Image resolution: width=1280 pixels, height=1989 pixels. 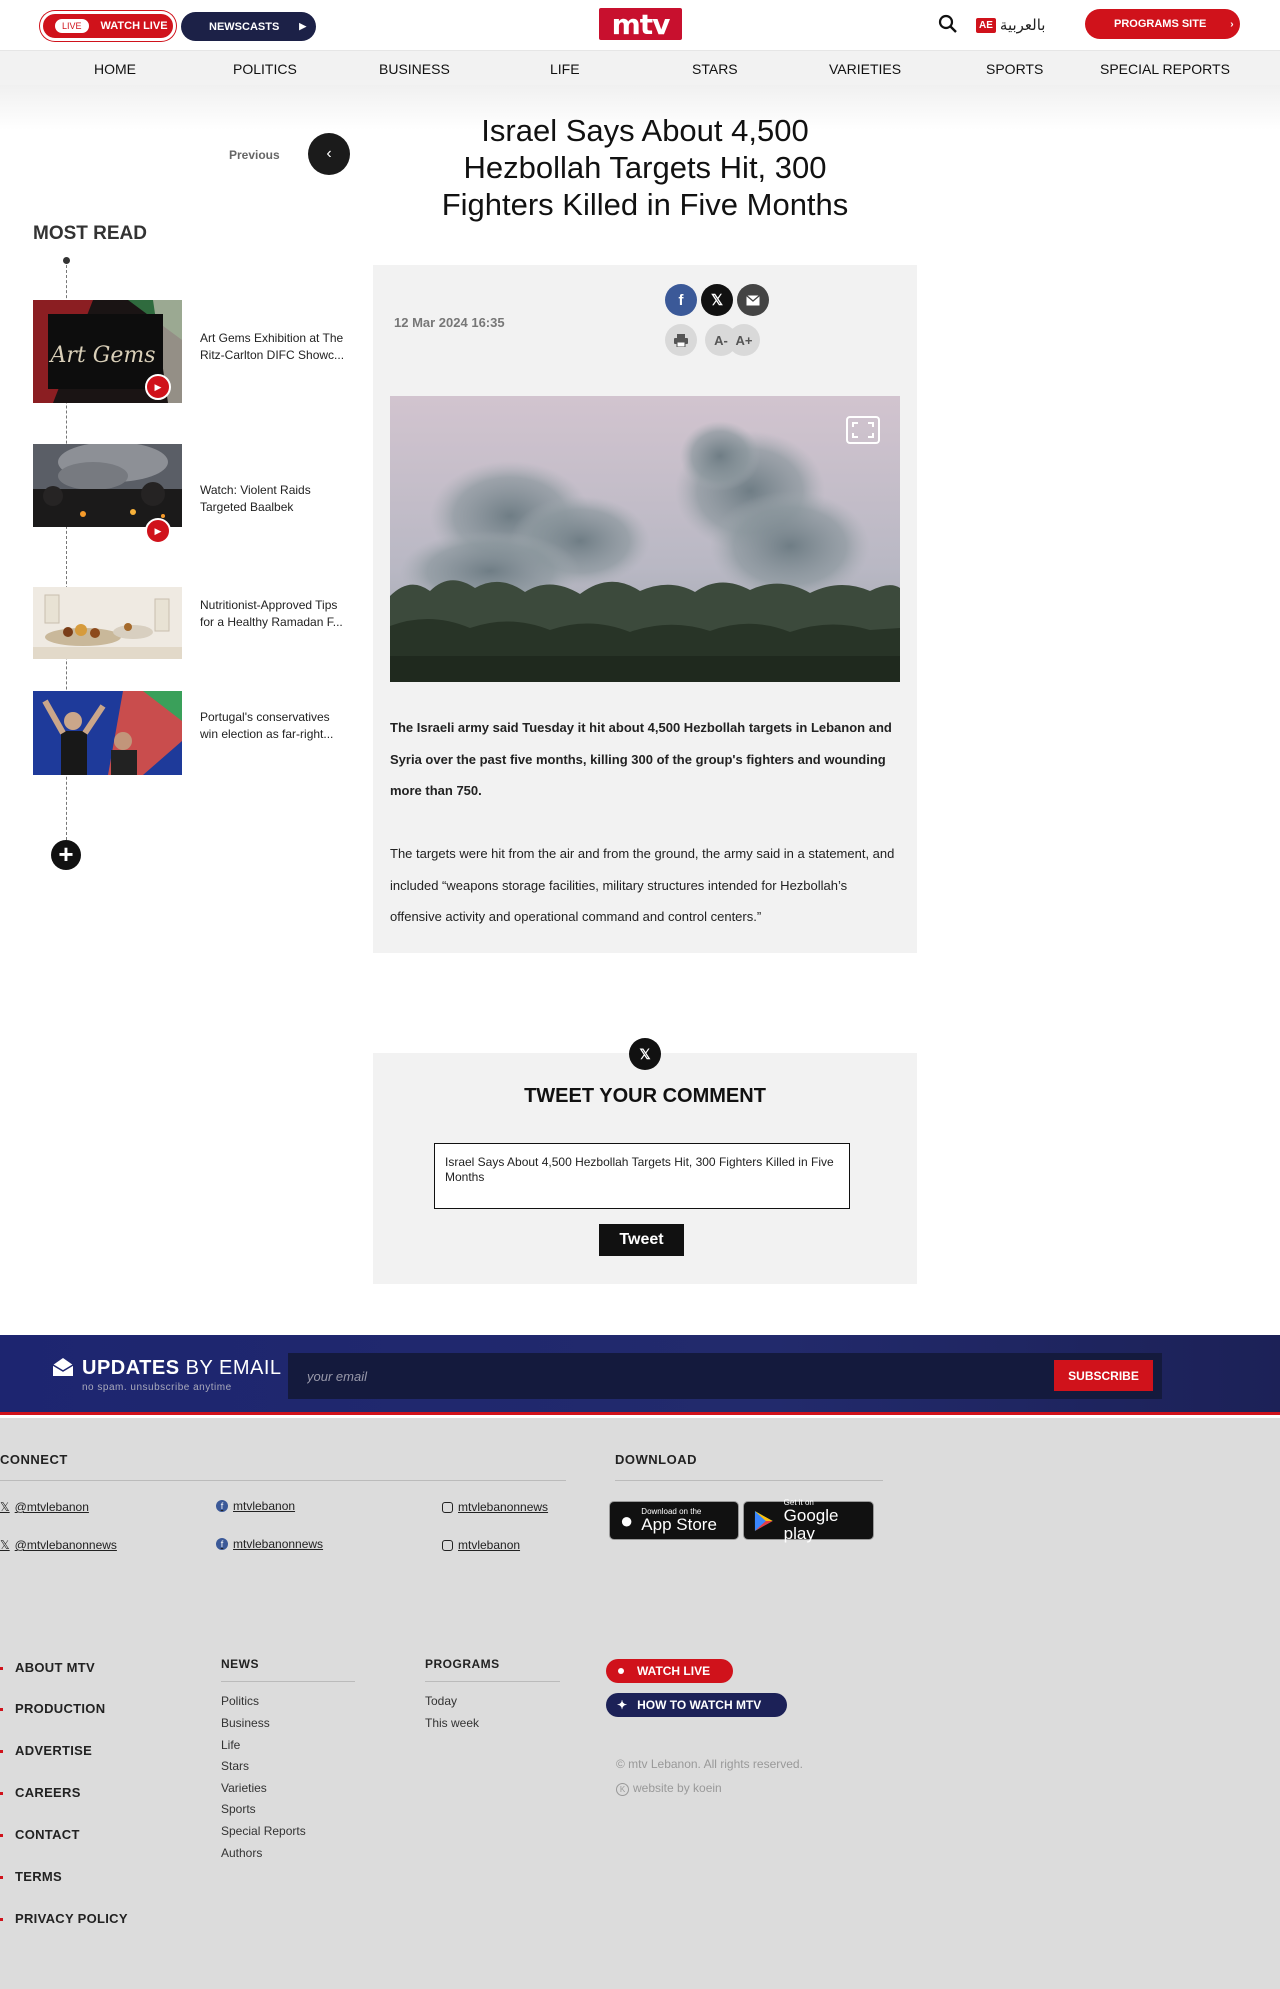 I want to click on footer-about-link: ABOUT MTV, so click(x=55, y=1667).